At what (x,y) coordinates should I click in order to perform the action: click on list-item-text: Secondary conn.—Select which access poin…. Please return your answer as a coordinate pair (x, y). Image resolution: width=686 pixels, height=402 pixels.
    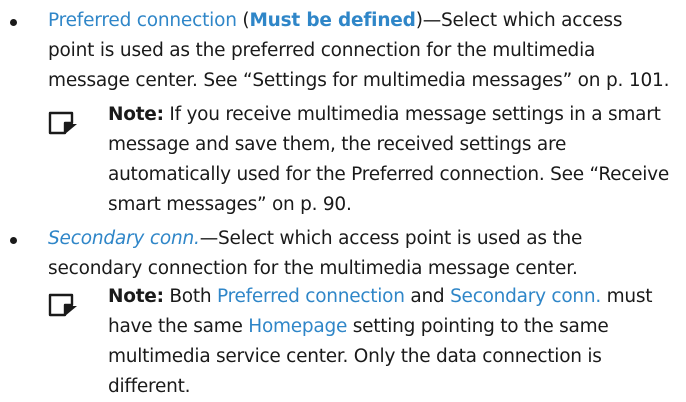
    Looking at the image, I should click on (359, 254).